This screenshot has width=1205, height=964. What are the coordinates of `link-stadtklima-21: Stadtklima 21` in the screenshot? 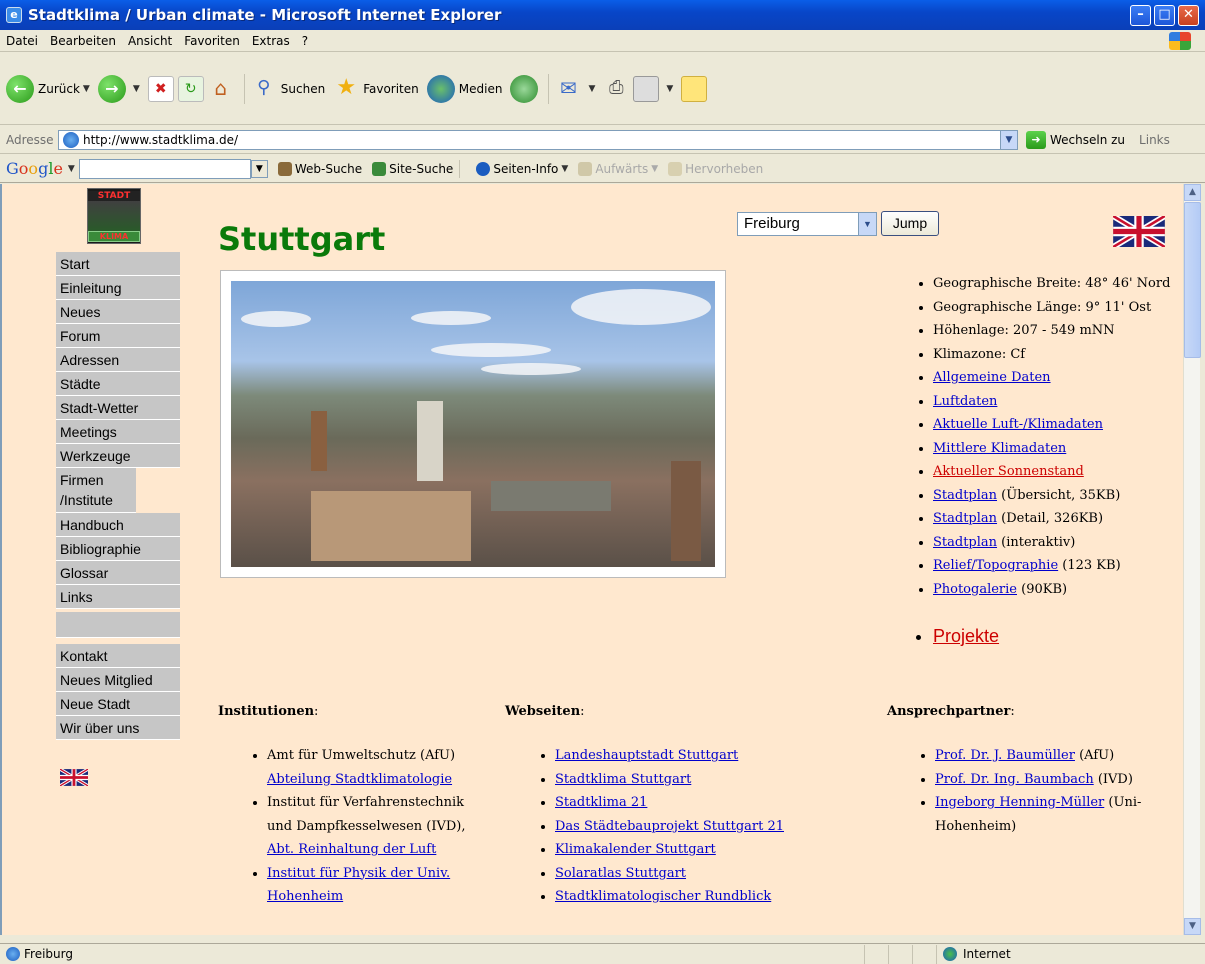 It's located at (601, 802).